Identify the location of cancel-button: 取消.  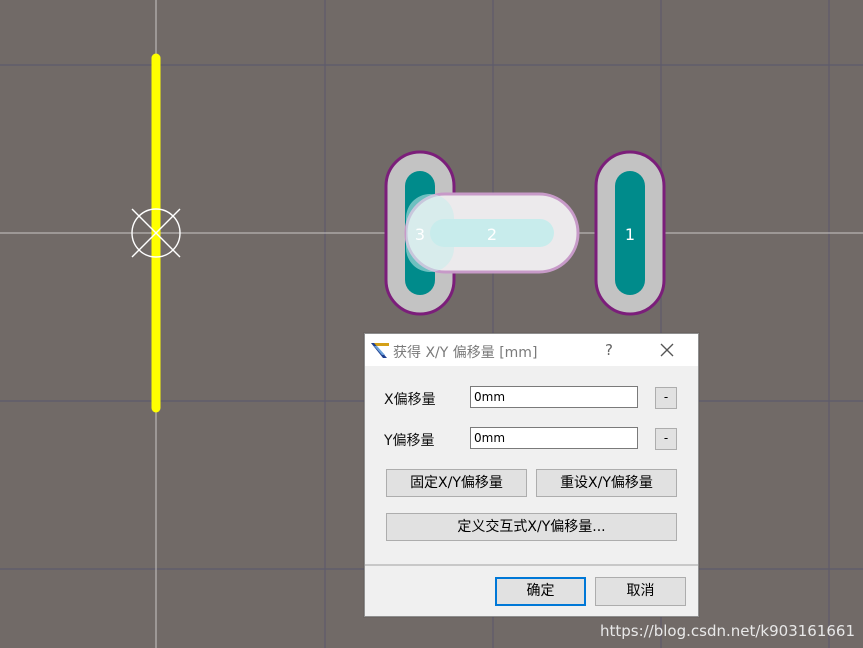
(640, 591).